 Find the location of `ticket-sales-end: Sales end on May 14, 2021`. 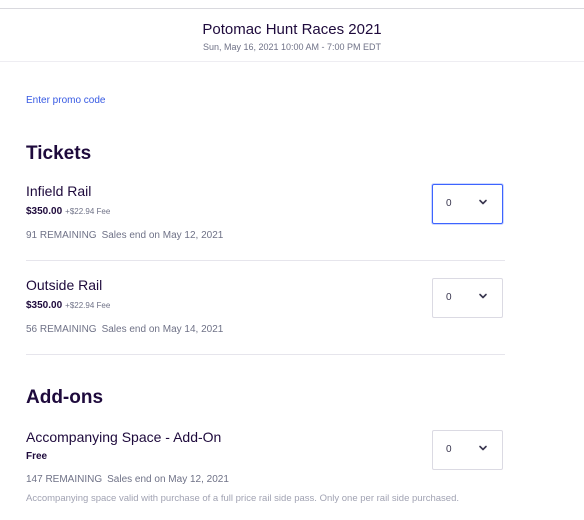

ticket-sales-end: Sales end on May 14, 2021 is located at coordinates (162, 329).